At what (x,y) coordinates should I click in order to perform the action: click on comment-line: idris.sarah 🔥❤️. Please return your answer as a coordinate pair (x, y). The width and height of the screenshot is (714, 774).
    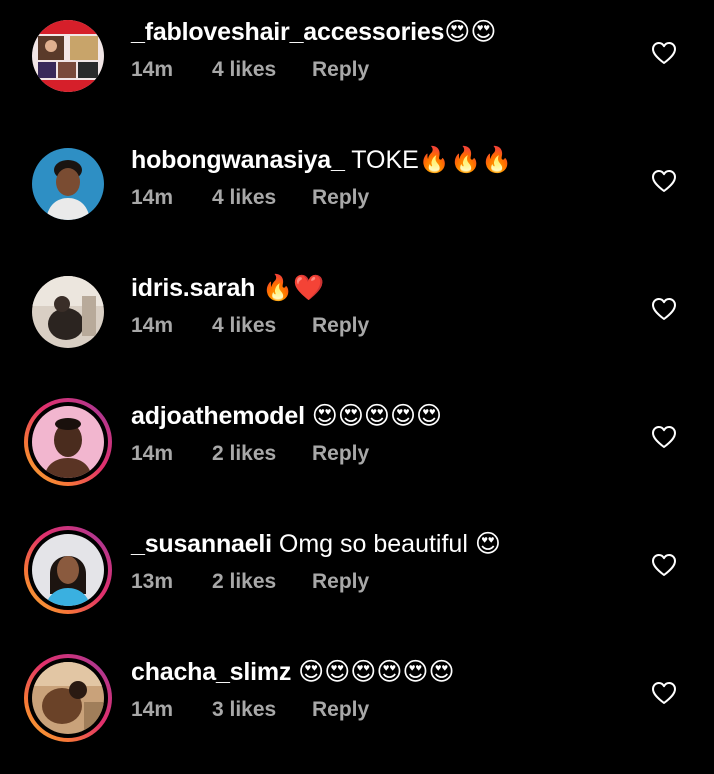
    Looking at the image, I should click on (227, 288).